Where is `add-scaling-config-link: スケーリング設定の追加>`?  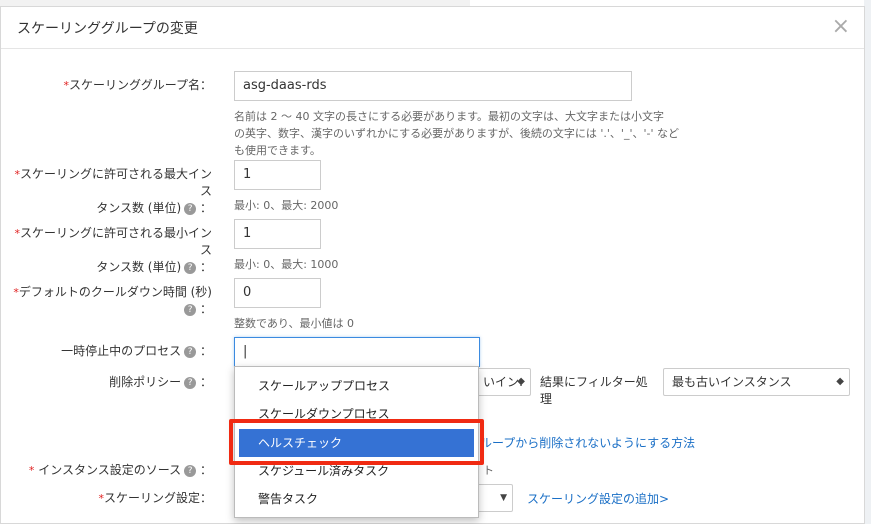 add-scaling-config-link: スケーリング設定の追加> is located at coordinates (598, 498).